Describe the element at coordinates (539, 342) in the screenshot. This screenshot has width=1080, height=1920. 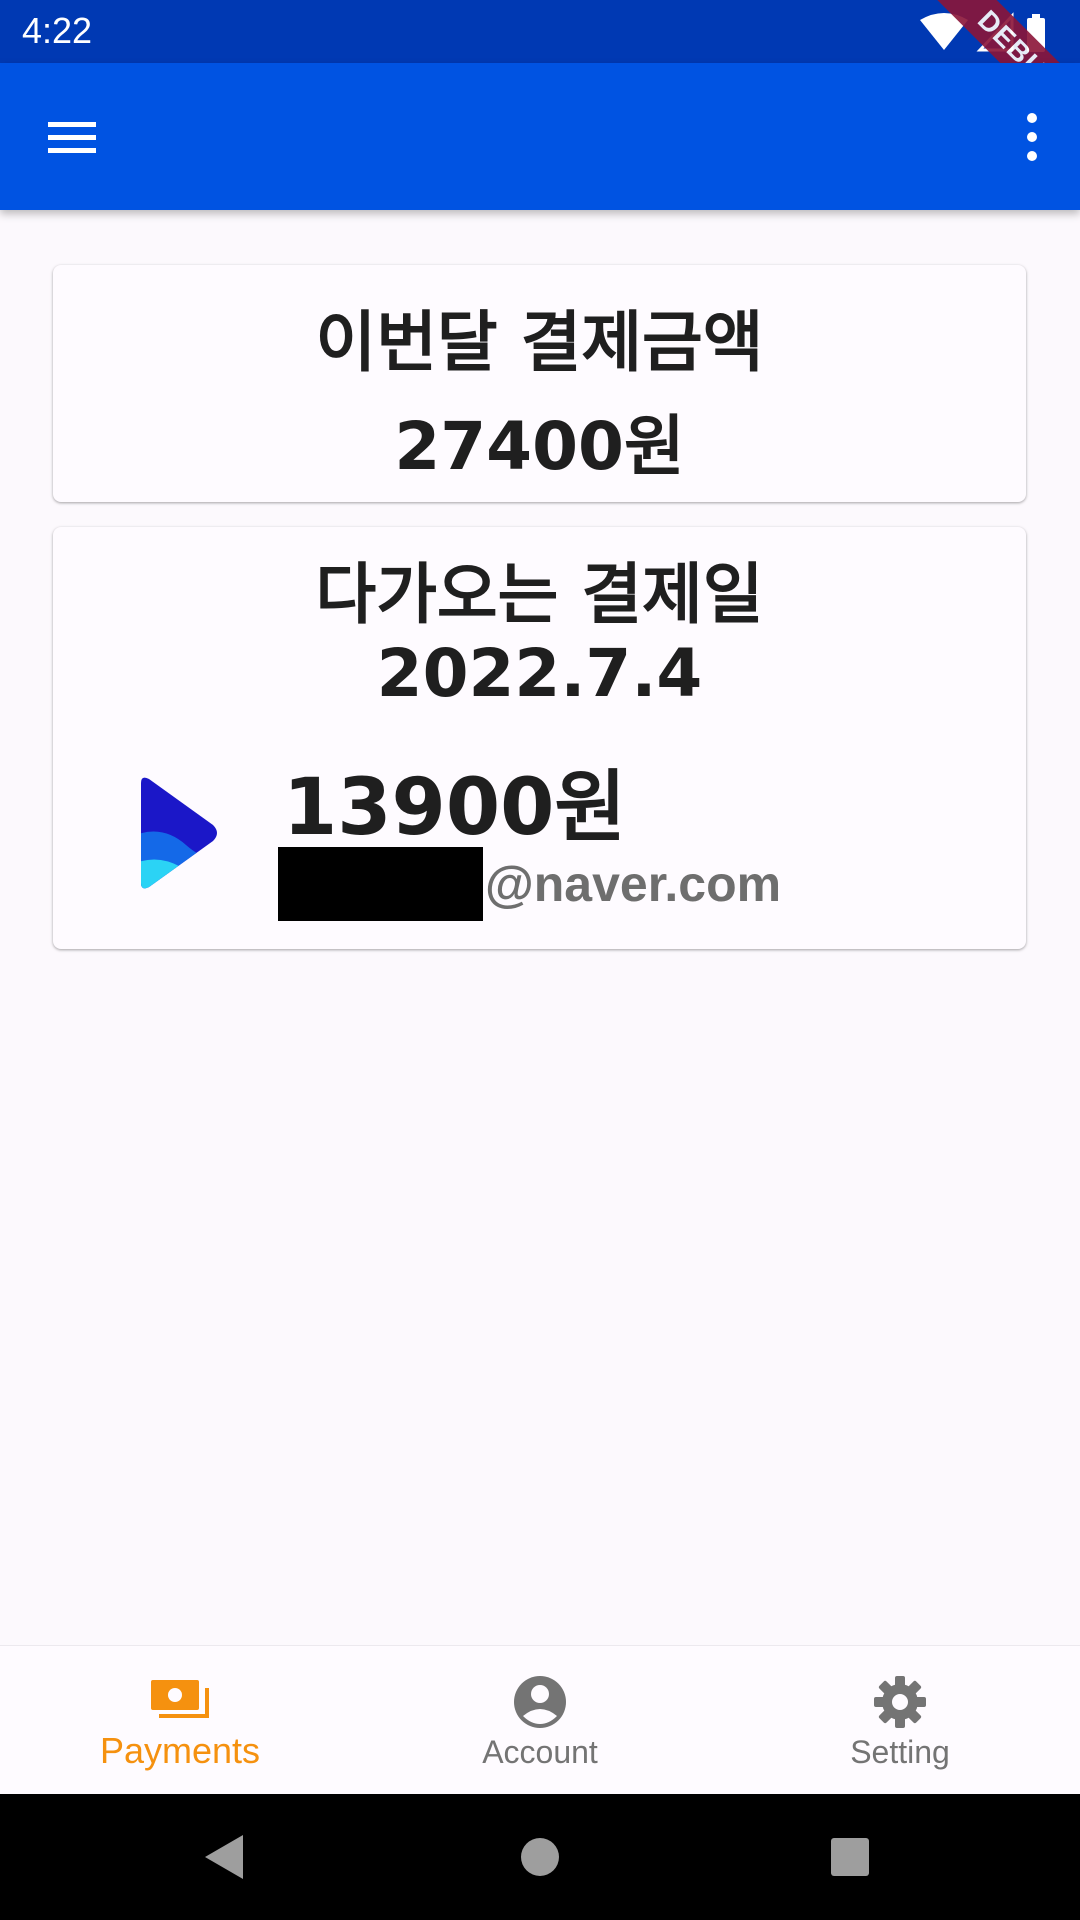
I see `monthly-total-title: 이번달 결제금액` at that location.